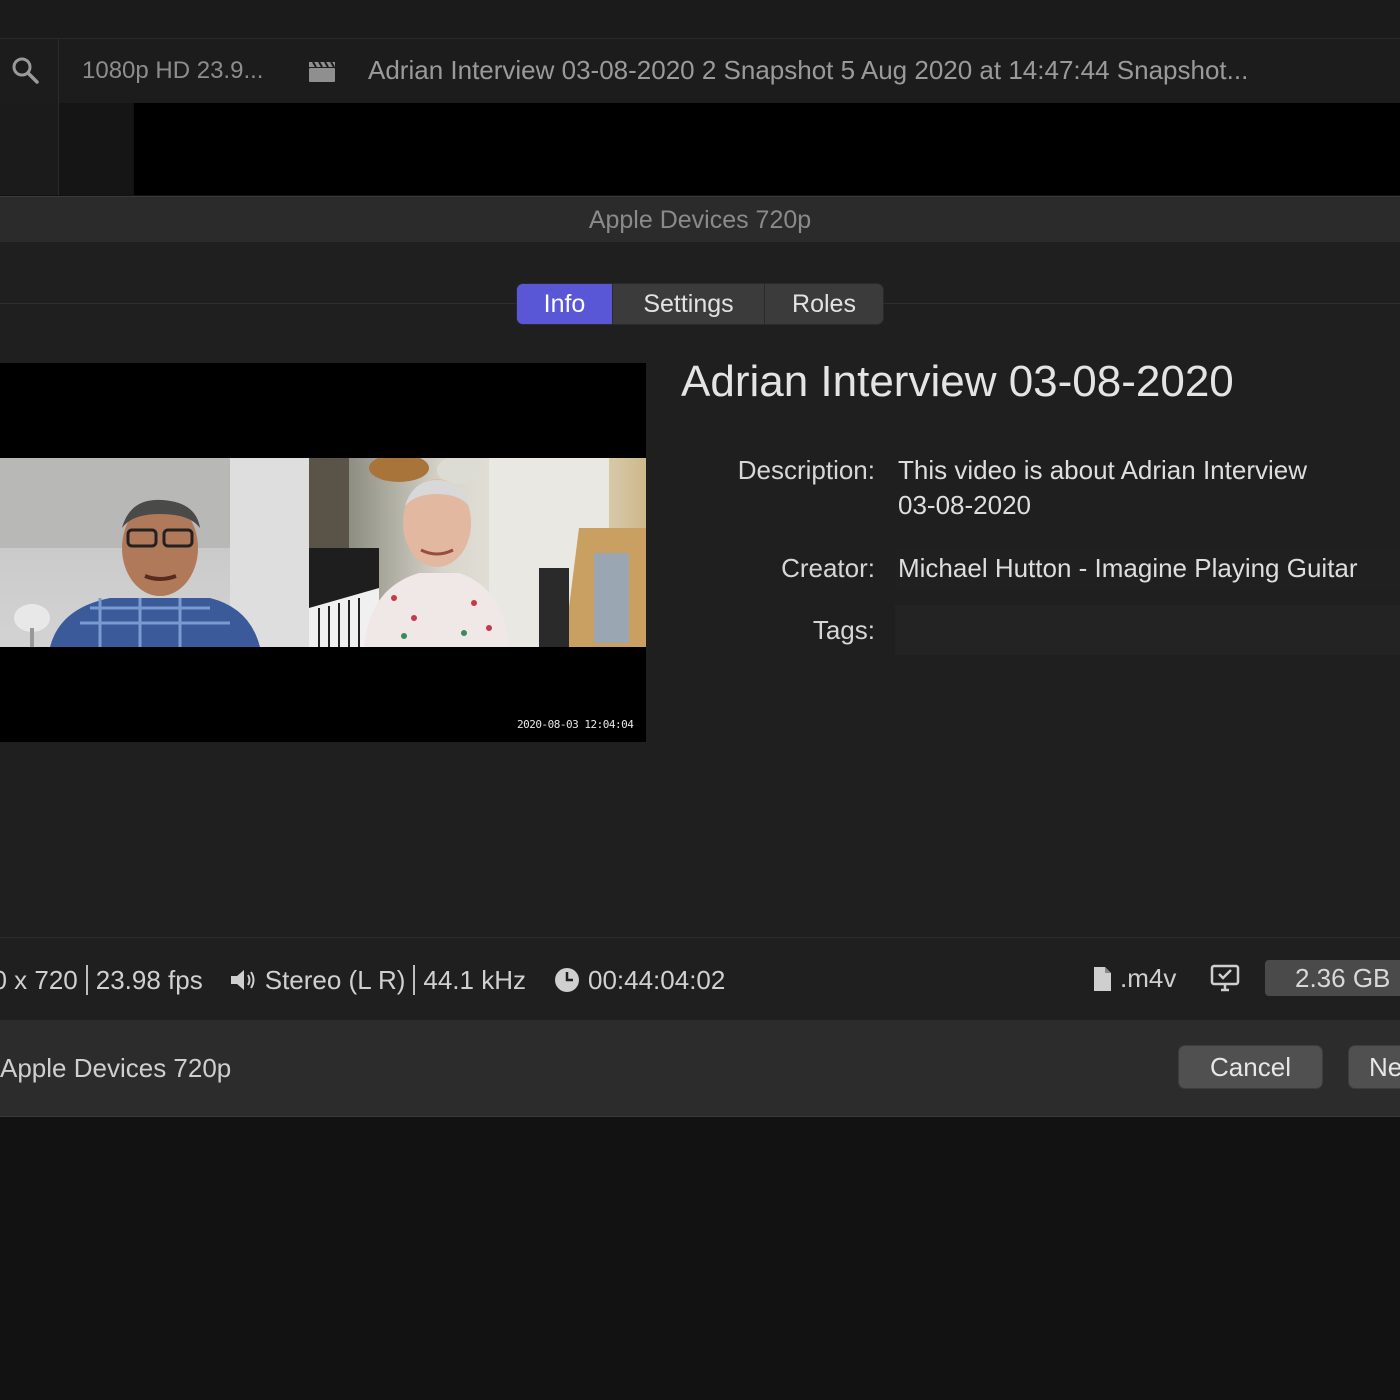  What do you see at coordinates (1250, 1067) in the screenshot?
I see `cancel-button: Cancel` at bounding box center [1250, 1067].